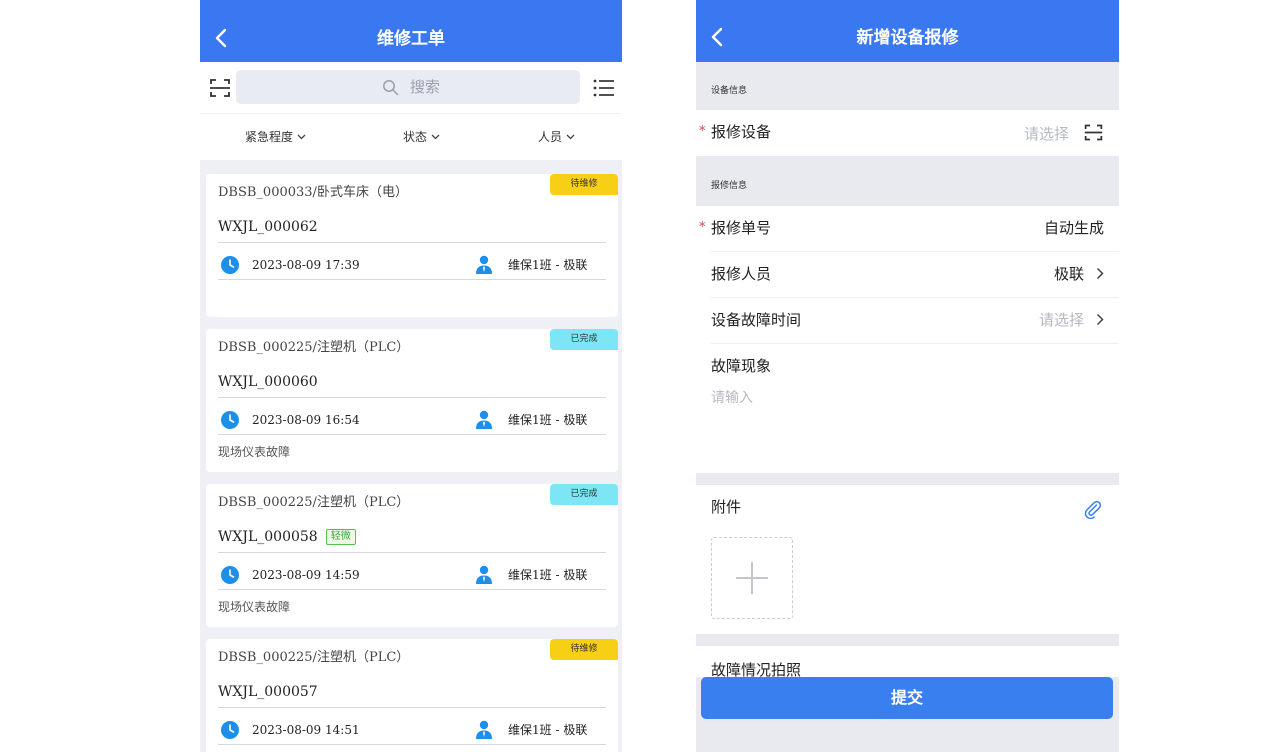  What do you see at coordinates (306, 575) in the screenshot?
I see `order-time: 2023-08-09 14:59` at bounding box center [306, 575].